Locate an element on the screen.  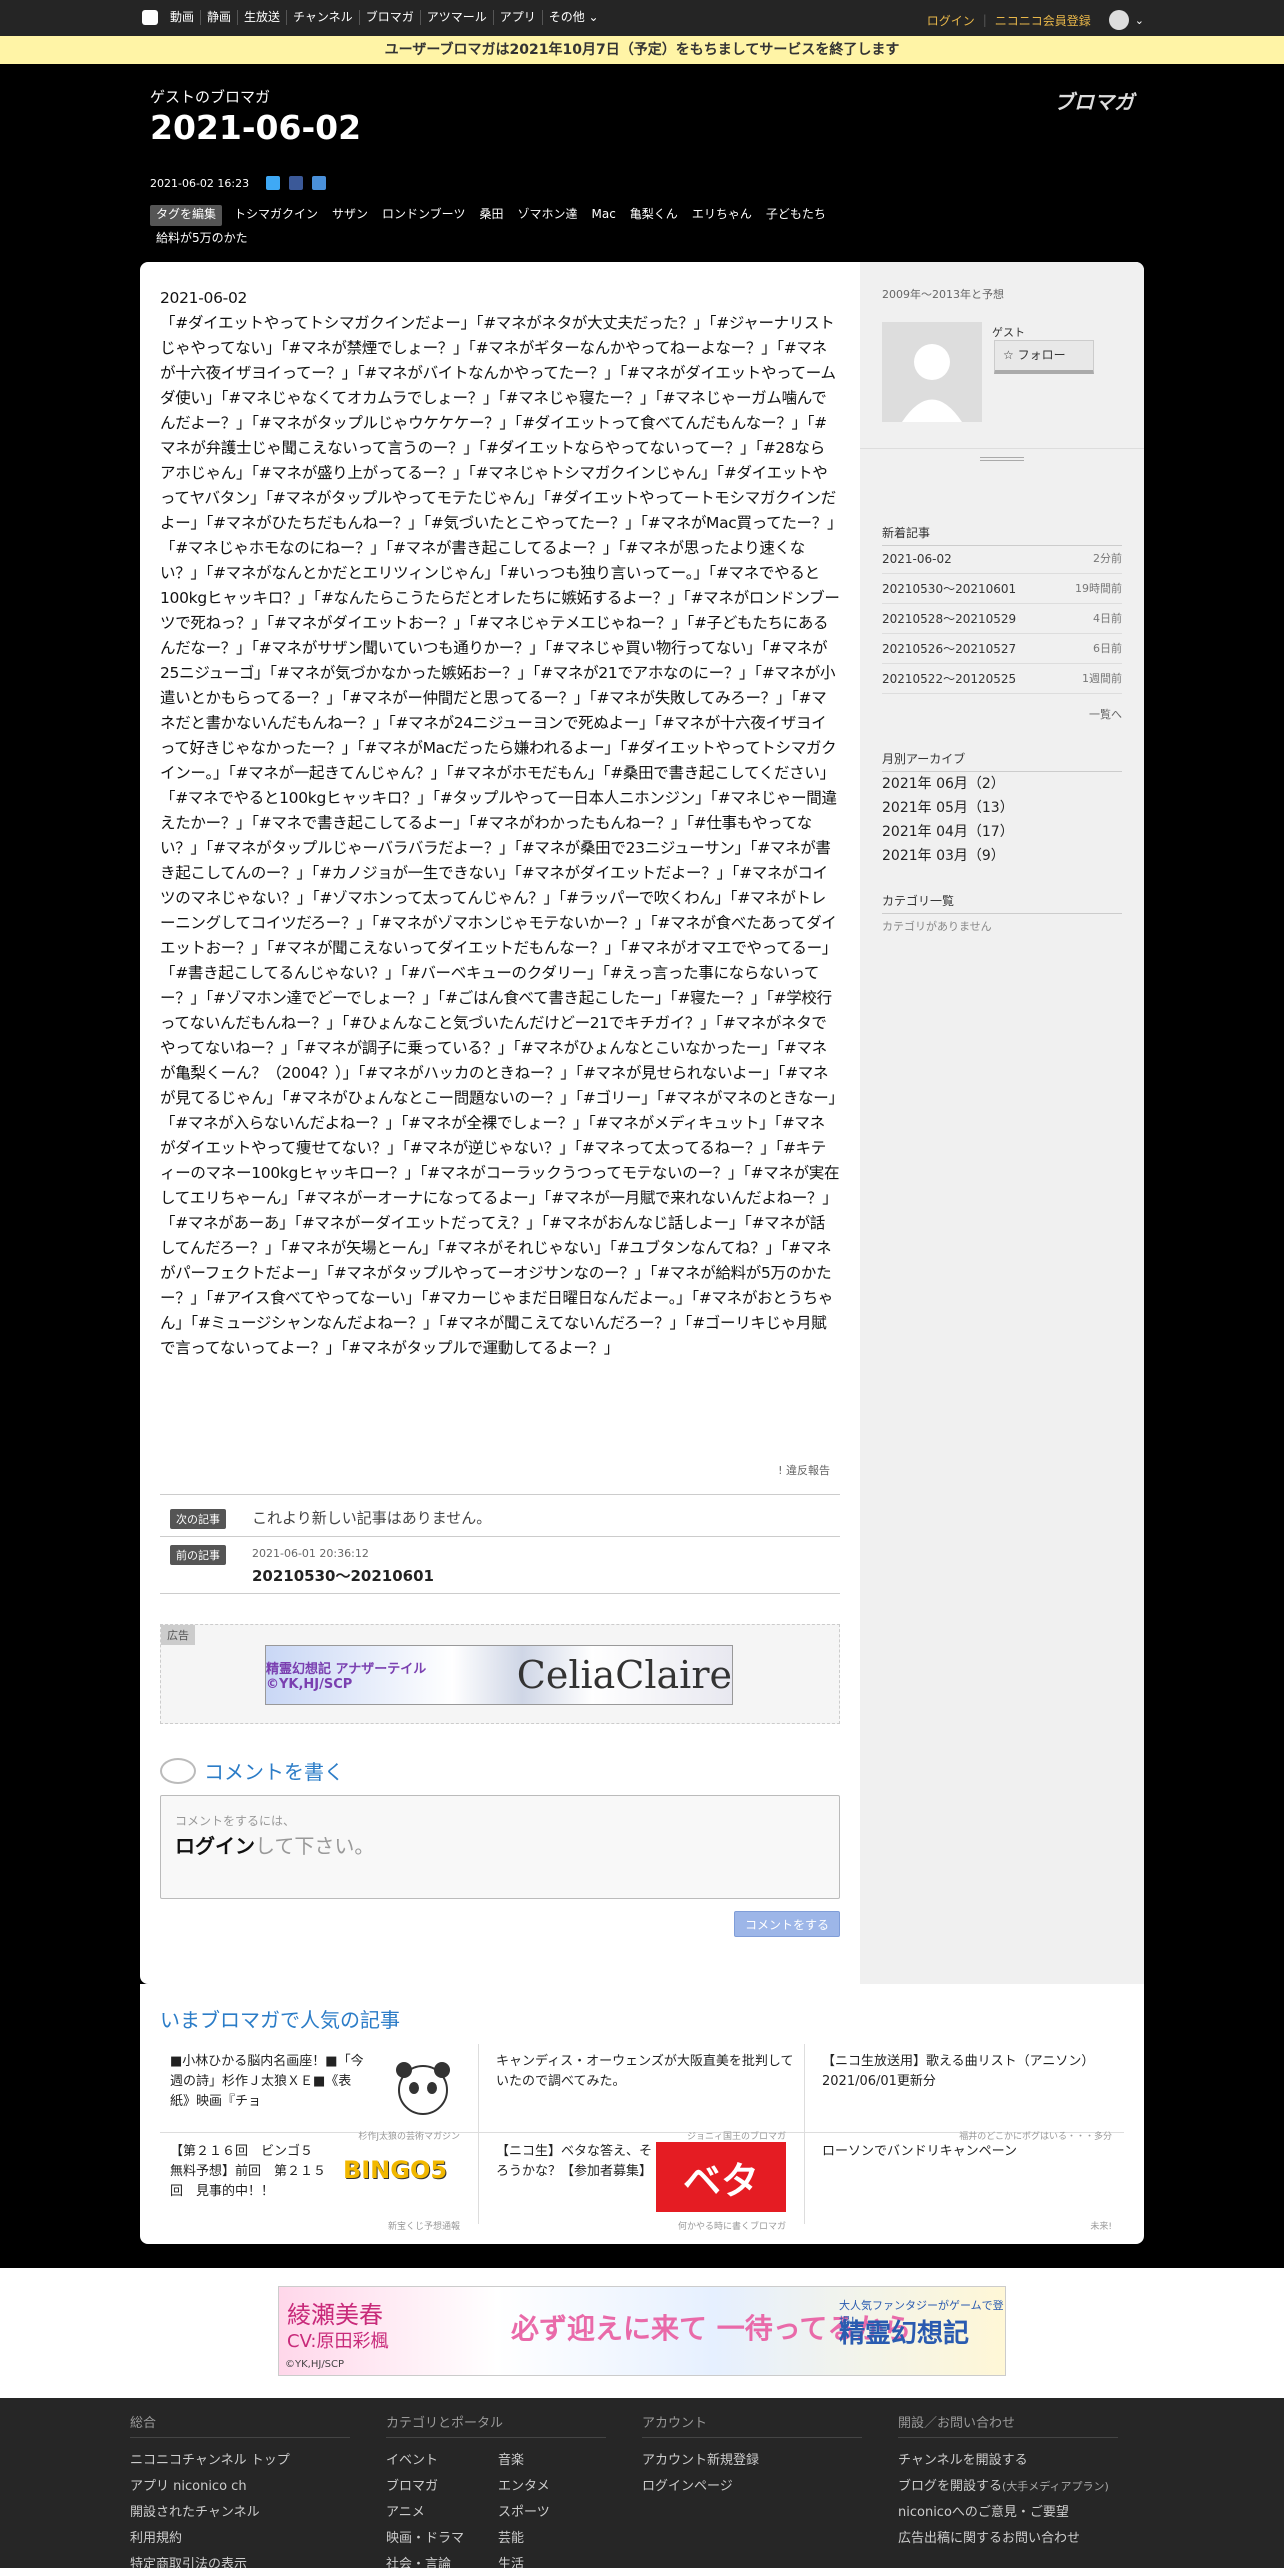
facebook-icon is located at coordinates (296, 183).